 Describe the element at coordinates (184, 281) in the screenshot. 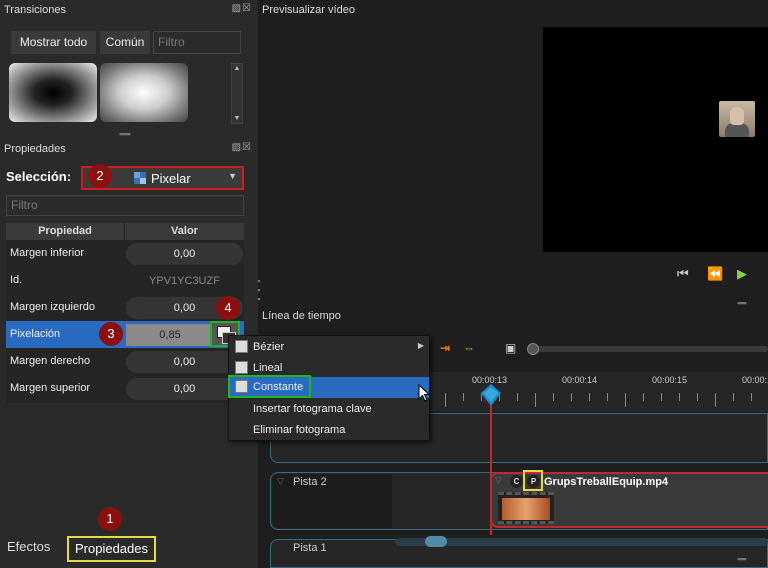

I see `property-value: YPV1YC3UZF` at that location.